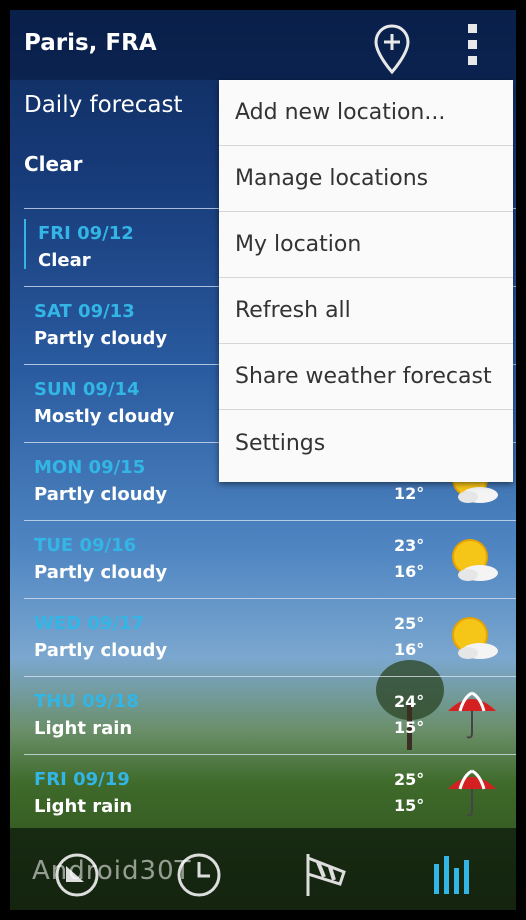 The width and height of the screenshot is (526, 920). What do you see at coordinates (366, 377) in the screenshot?
I see `menu-item: Share weather forecast` at bounding box center [366, 377].